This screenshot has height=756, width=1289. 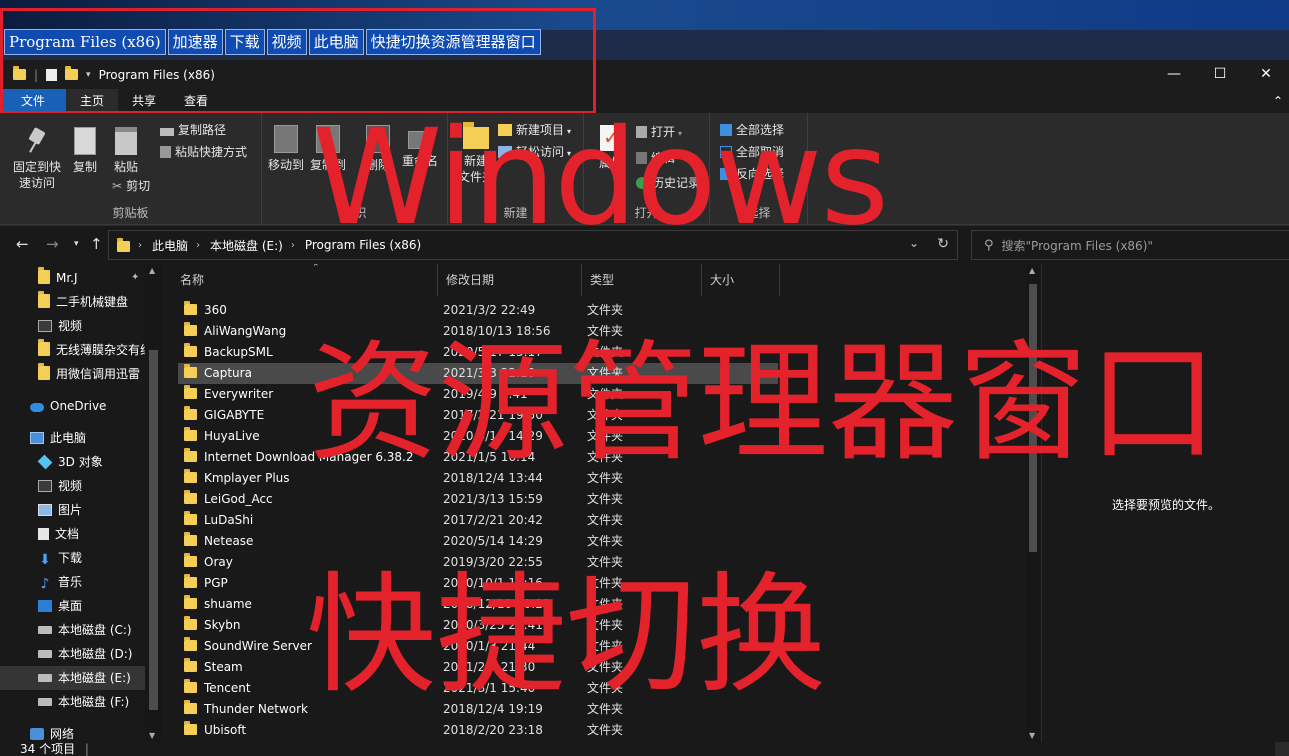 I want to click on nav-pc-item: 图片, so click(x=72, y=510).